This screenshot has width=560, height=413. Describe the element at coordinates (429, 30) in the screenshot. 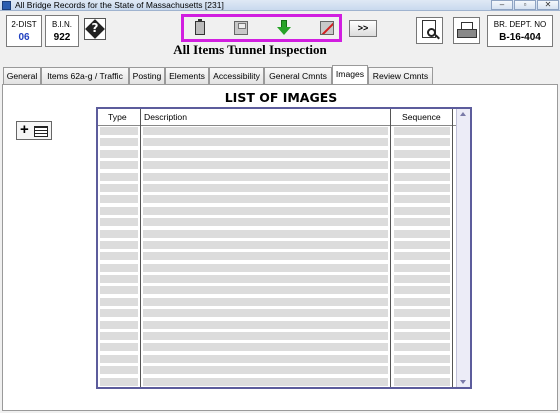

I see `print-preview-button` at that location.